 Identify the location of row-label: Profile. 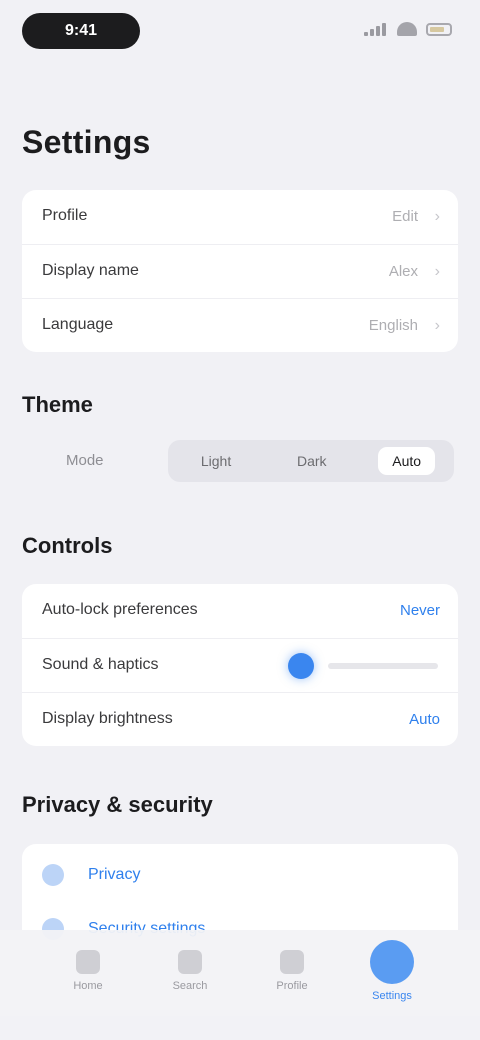
(65, 215).